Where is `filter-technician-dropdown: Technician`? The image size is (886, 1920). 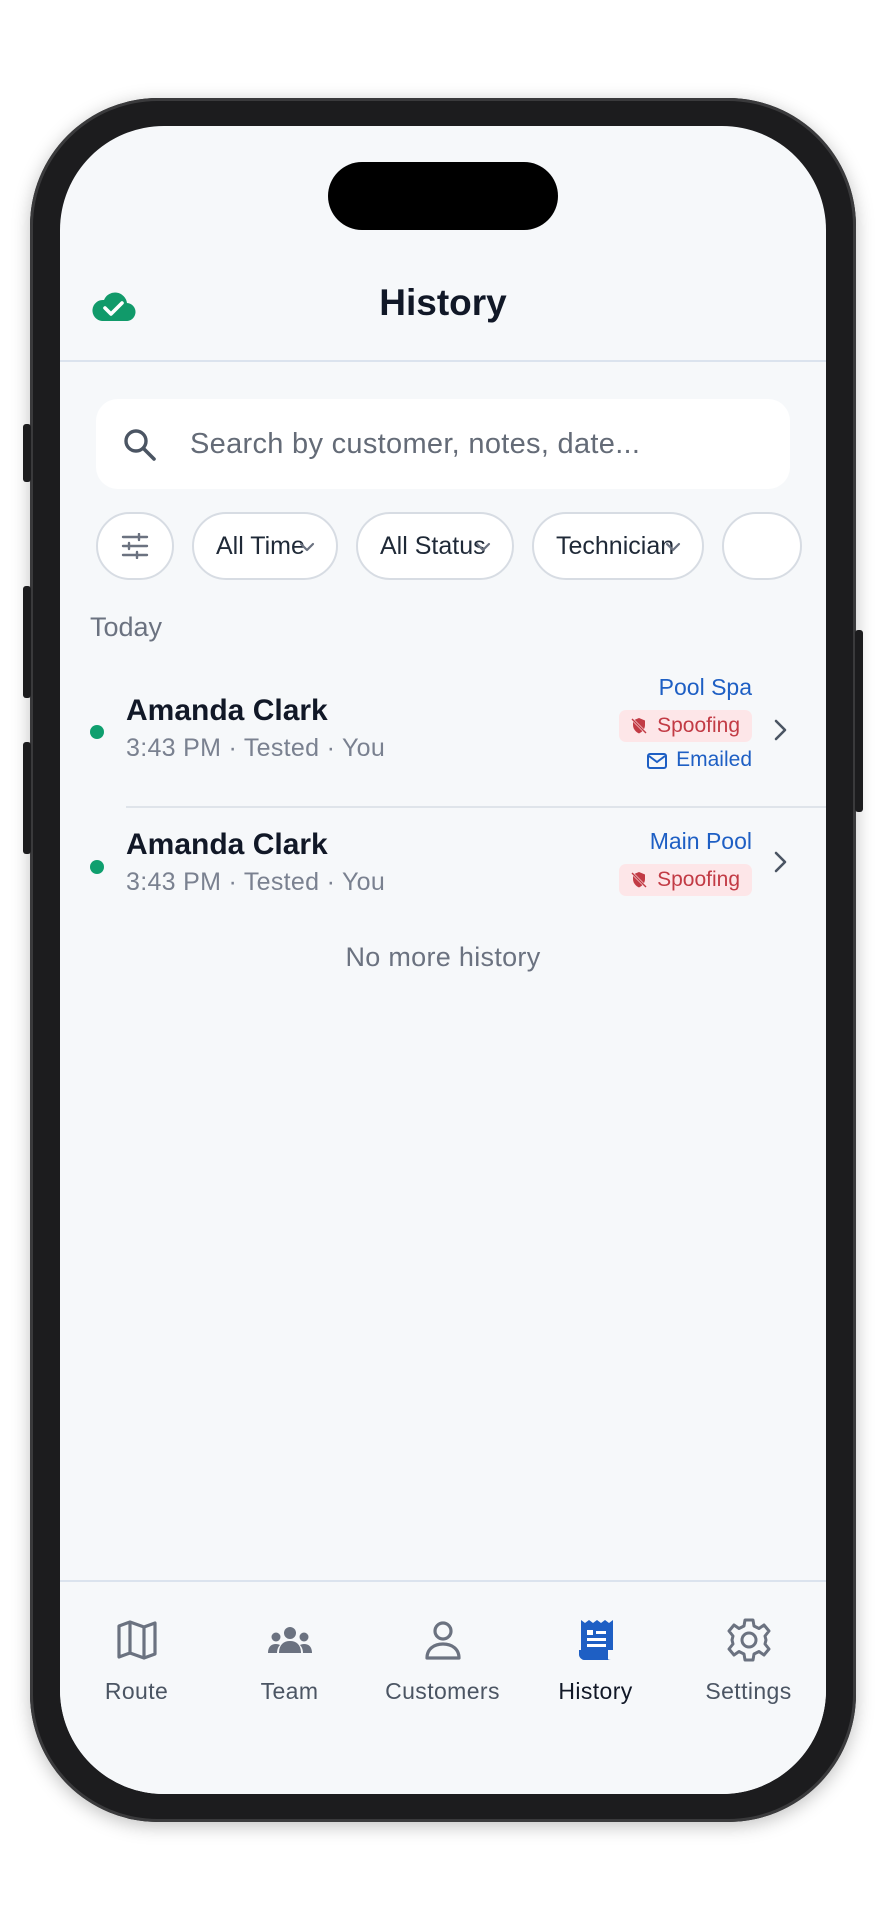
filter-technician-dropdown: Technician is located at coordinates (618, 546).